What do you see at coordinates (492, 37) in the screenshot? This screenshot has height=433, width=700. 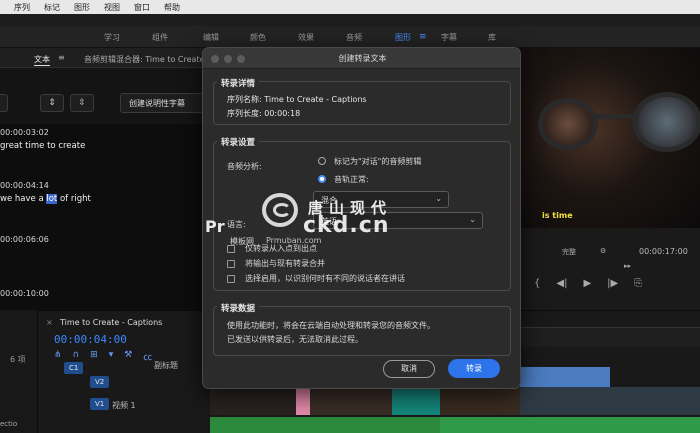 I see `workspace-tab-libraries: 库` at bounding box center [492, 37].